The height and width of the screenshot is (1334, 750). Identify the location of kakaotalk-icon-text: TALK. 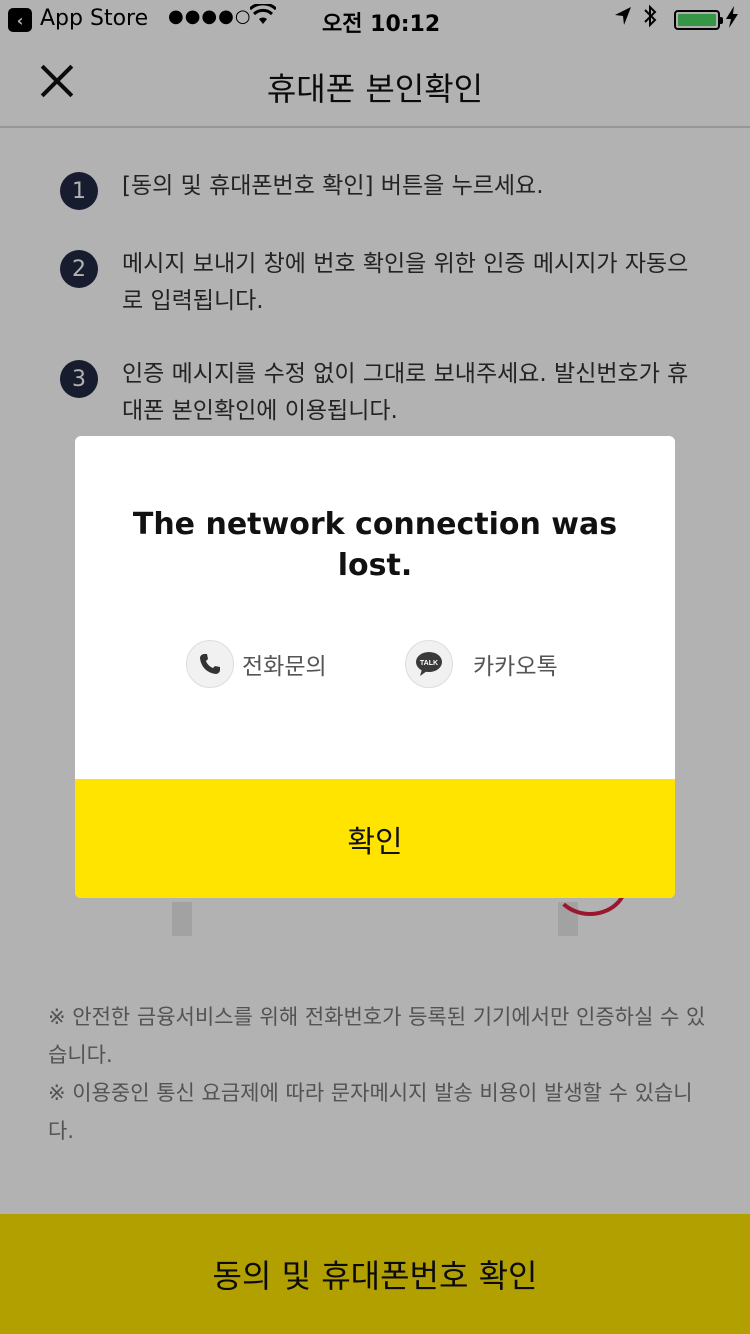
(429, 663).